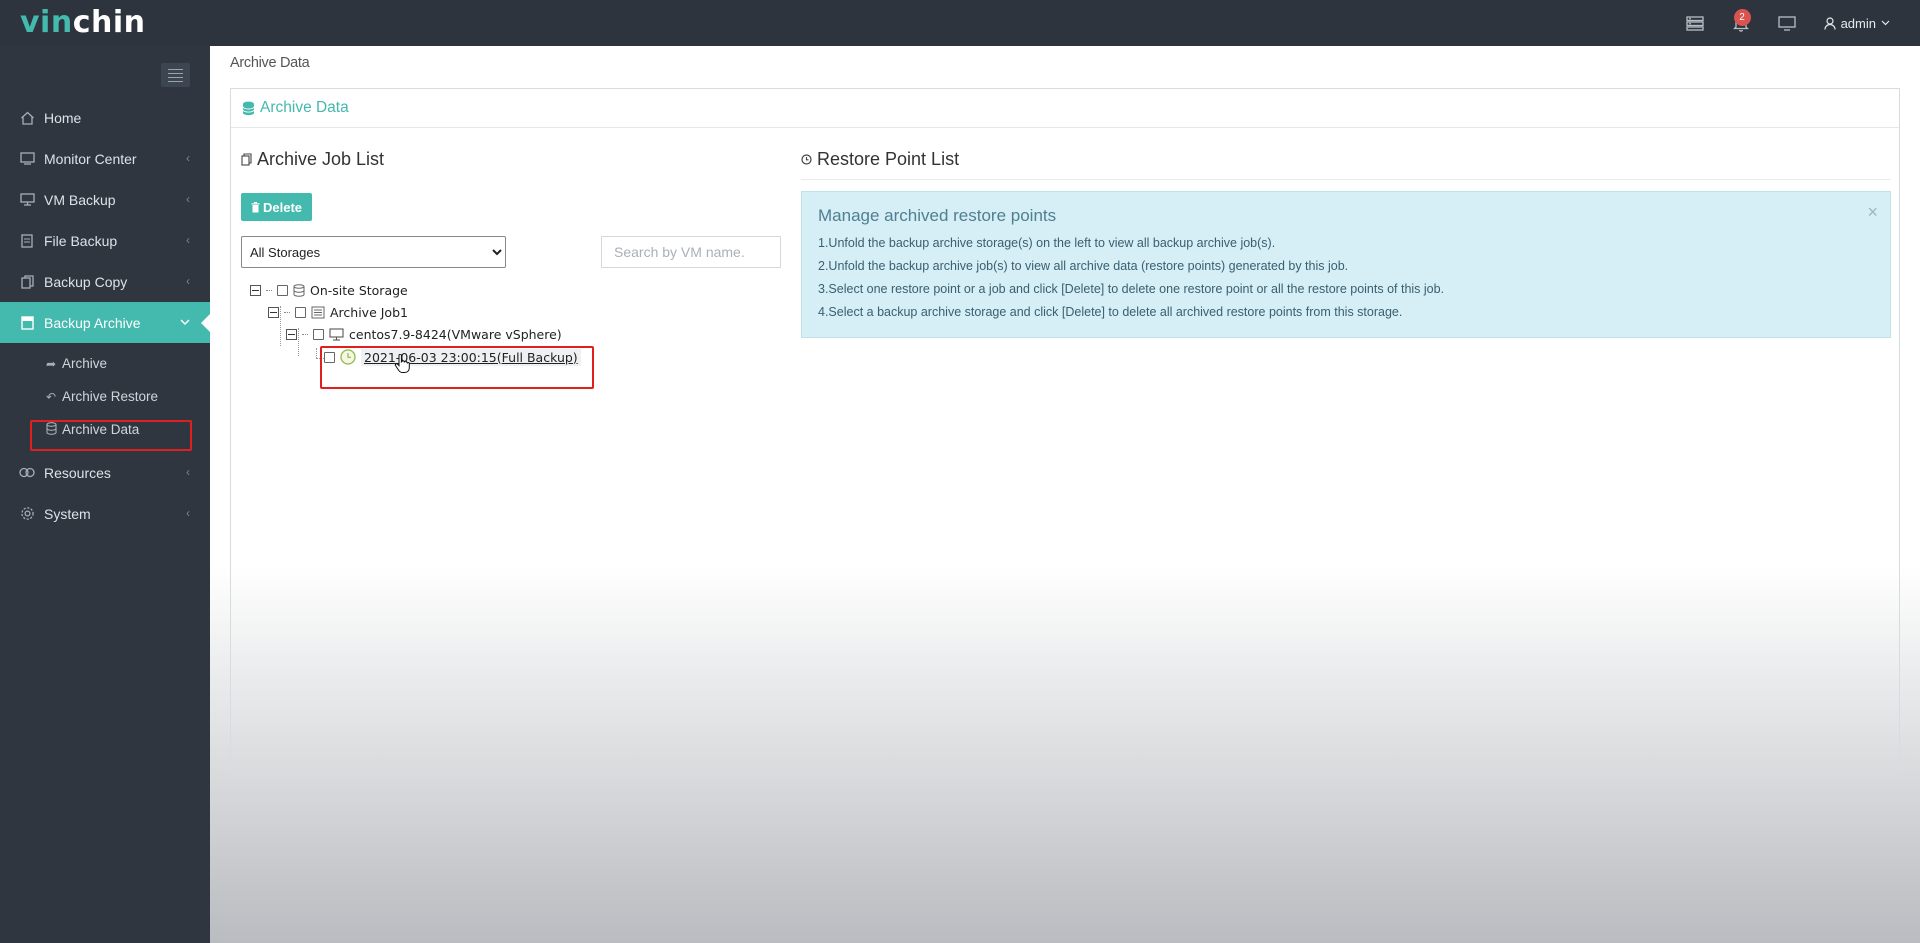  Describe the element at coordinates (27, 240) in the screenshot. I see `file-icon` at that location.